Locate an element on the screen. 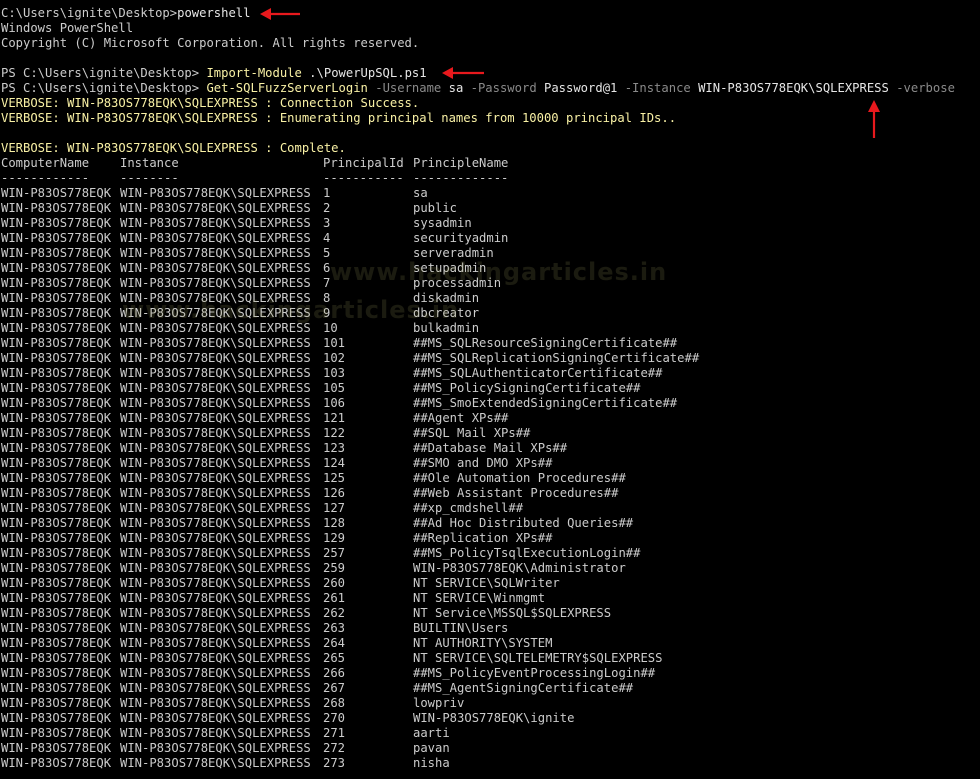  cell-principlename: ##MS_SQLResourceSigningCertificate## is located at coordinates (545, 343).